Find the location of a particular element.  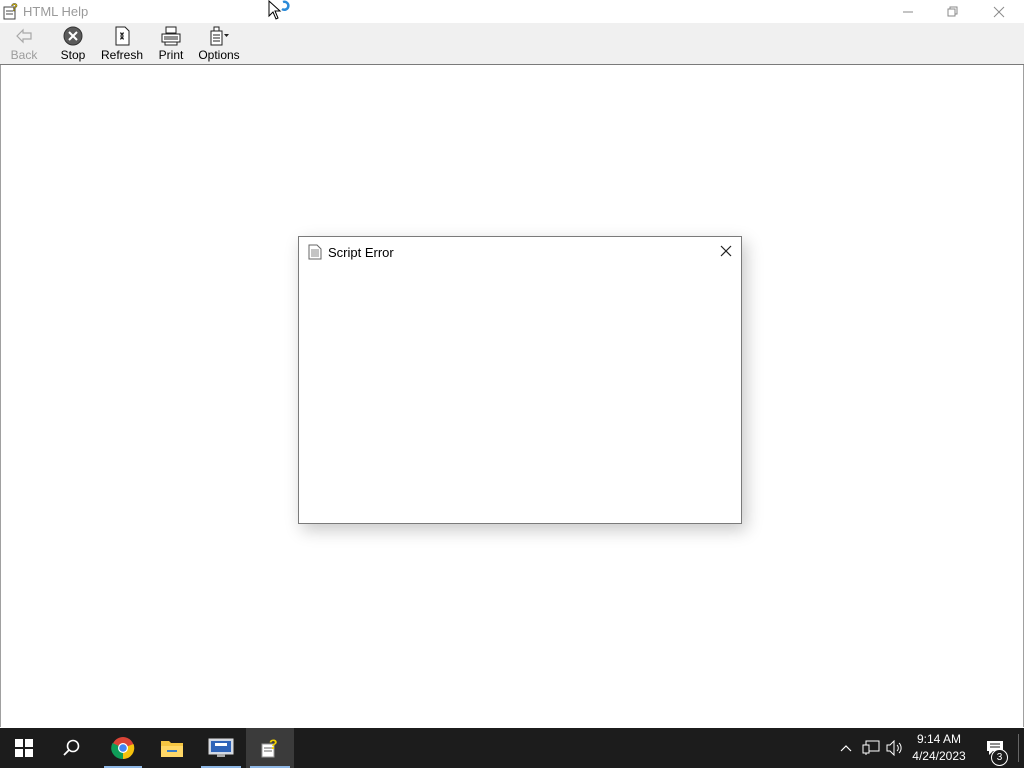

back-arrow-icon is located at coordinates (24, 36).